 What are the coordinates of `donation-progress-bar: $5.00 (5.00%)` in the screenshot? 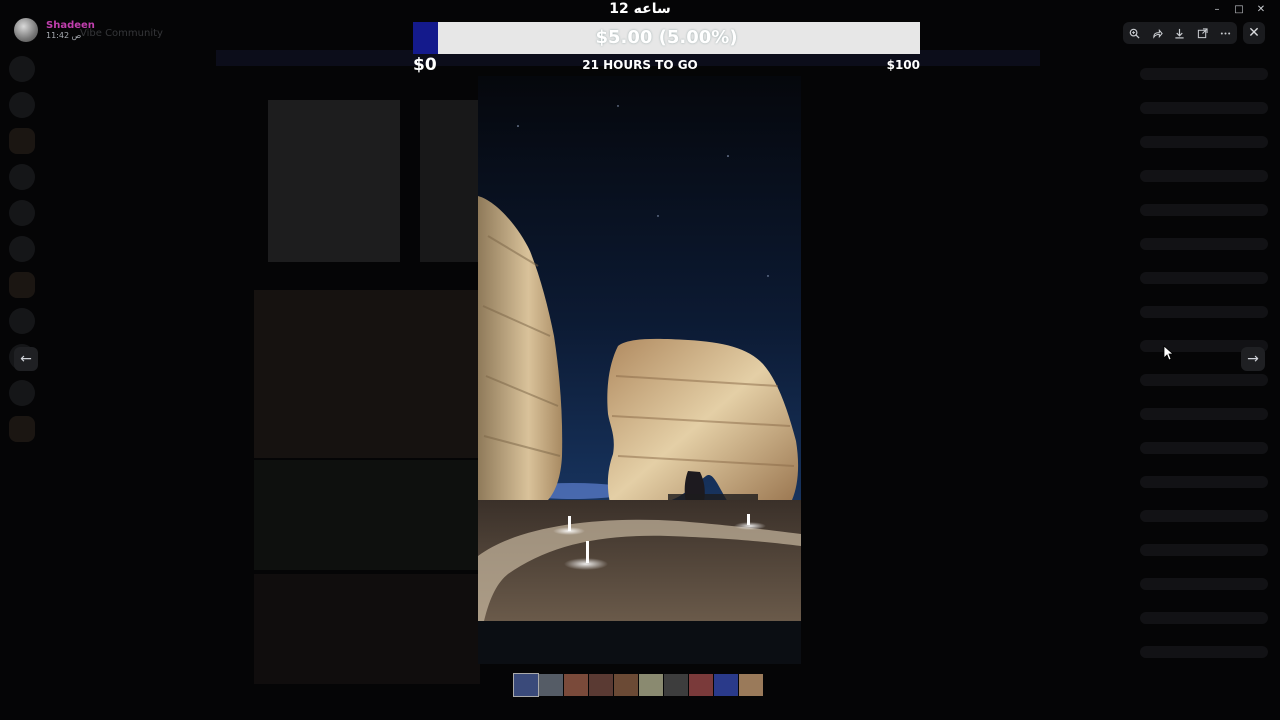 It's located at (666, 38).